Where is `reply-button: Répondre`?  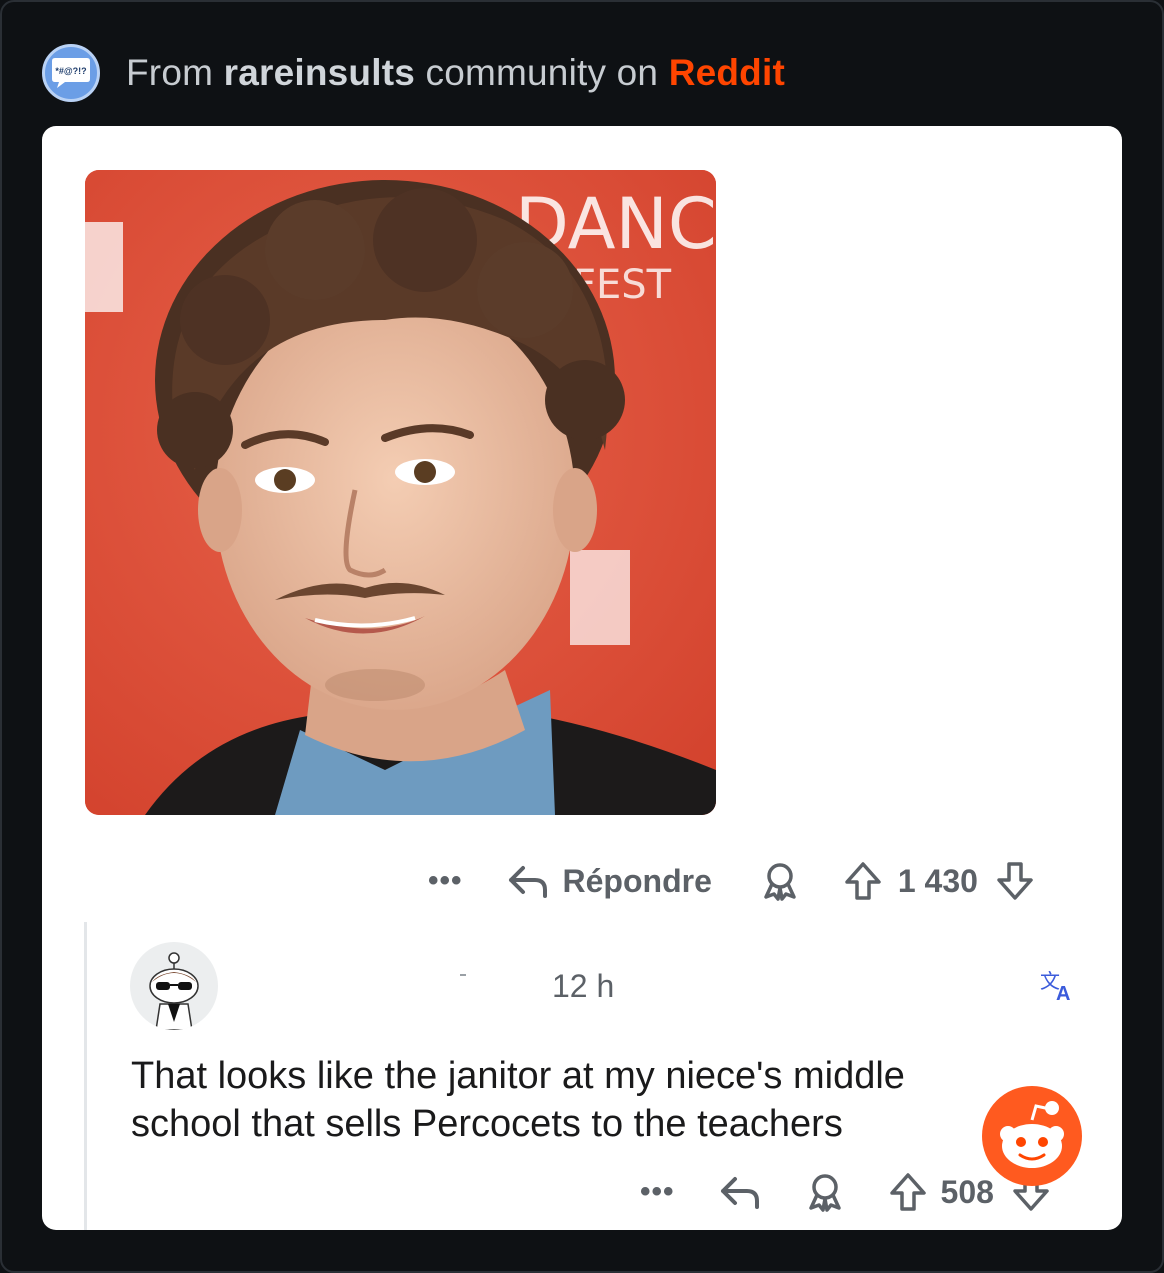
reply-button: Répondre is located at coordinates (637, 881).